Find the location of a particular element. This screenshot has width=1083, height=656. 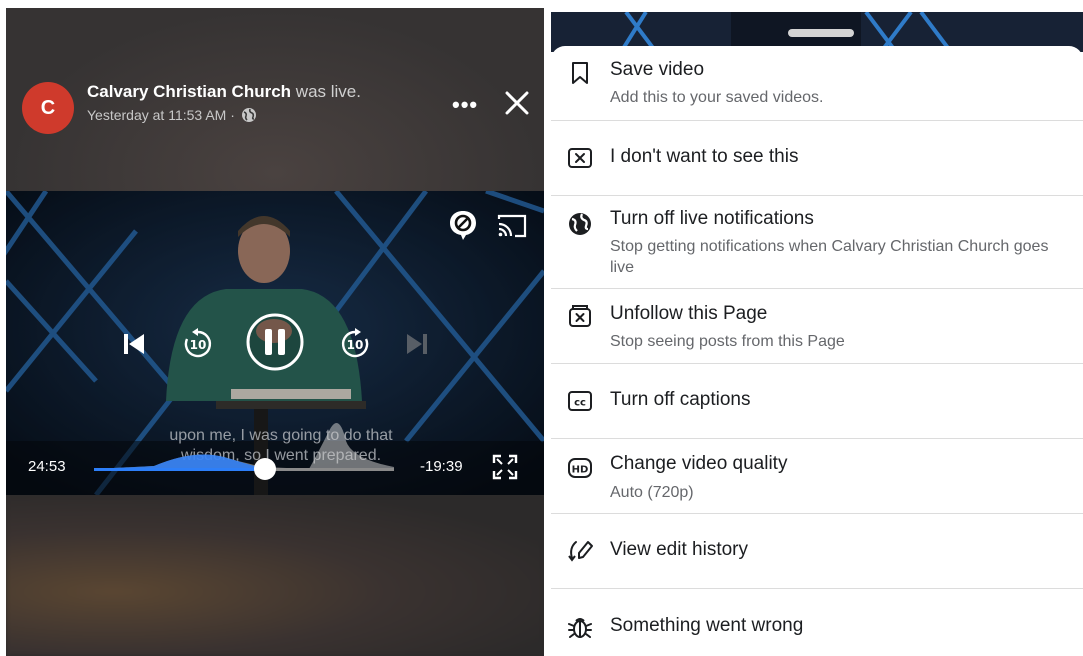

menu-item-edit-history: View edit history is located at coordinates (817, 551).